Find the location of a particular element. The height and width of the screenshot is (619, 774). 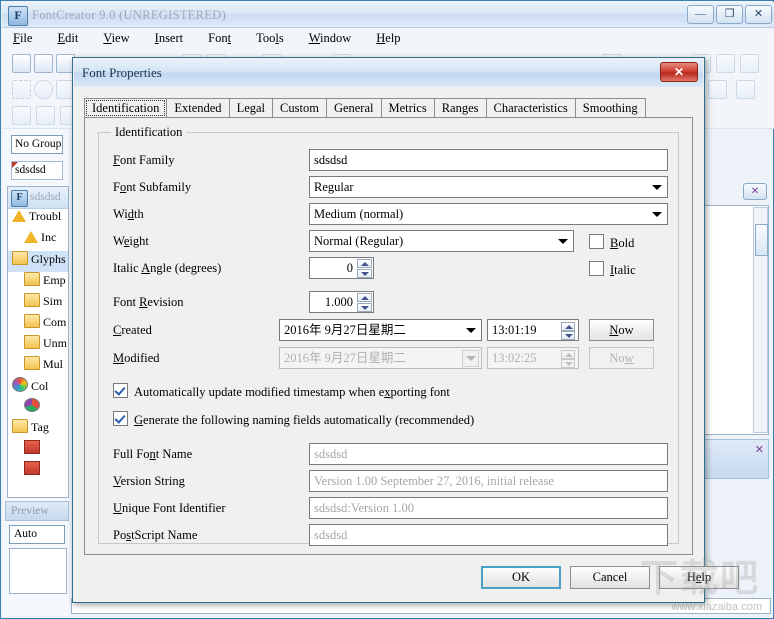

tab-general: General is located at coordinates (353, 108).